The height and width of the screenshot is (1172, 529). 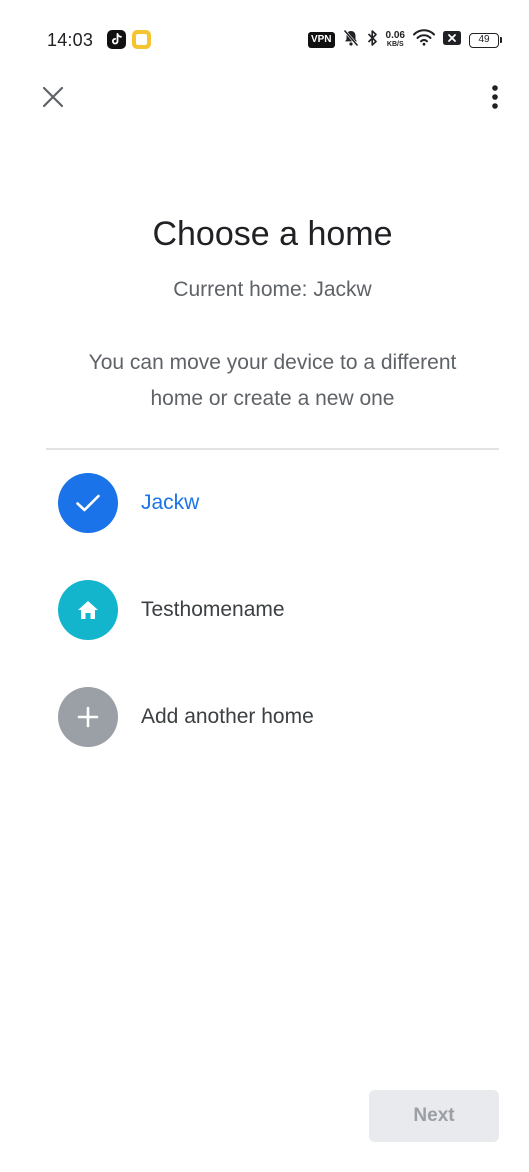 I want to click on home-item-jackw: Jackw, so click(x=278, y=503).